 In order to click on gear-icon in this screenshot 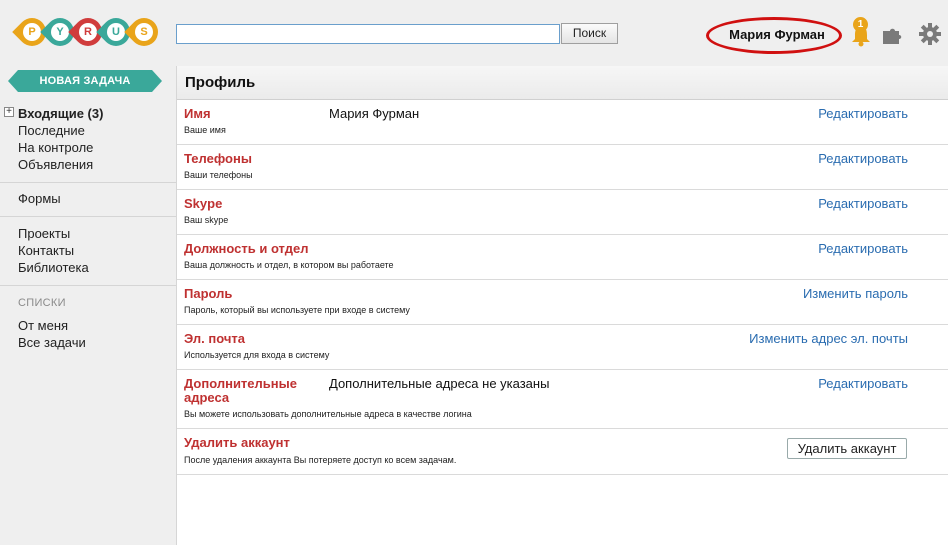, I will do `click(930, 34)`.